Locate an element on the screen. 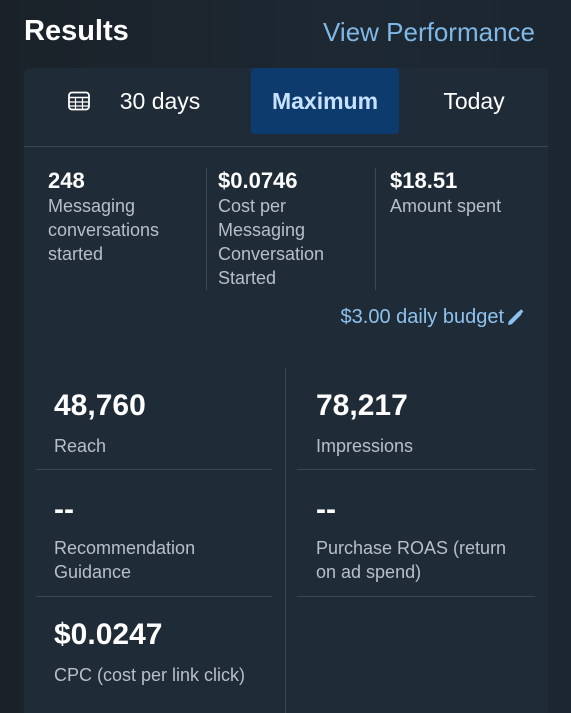  calendar-icon is located at coordinates (78, 101).